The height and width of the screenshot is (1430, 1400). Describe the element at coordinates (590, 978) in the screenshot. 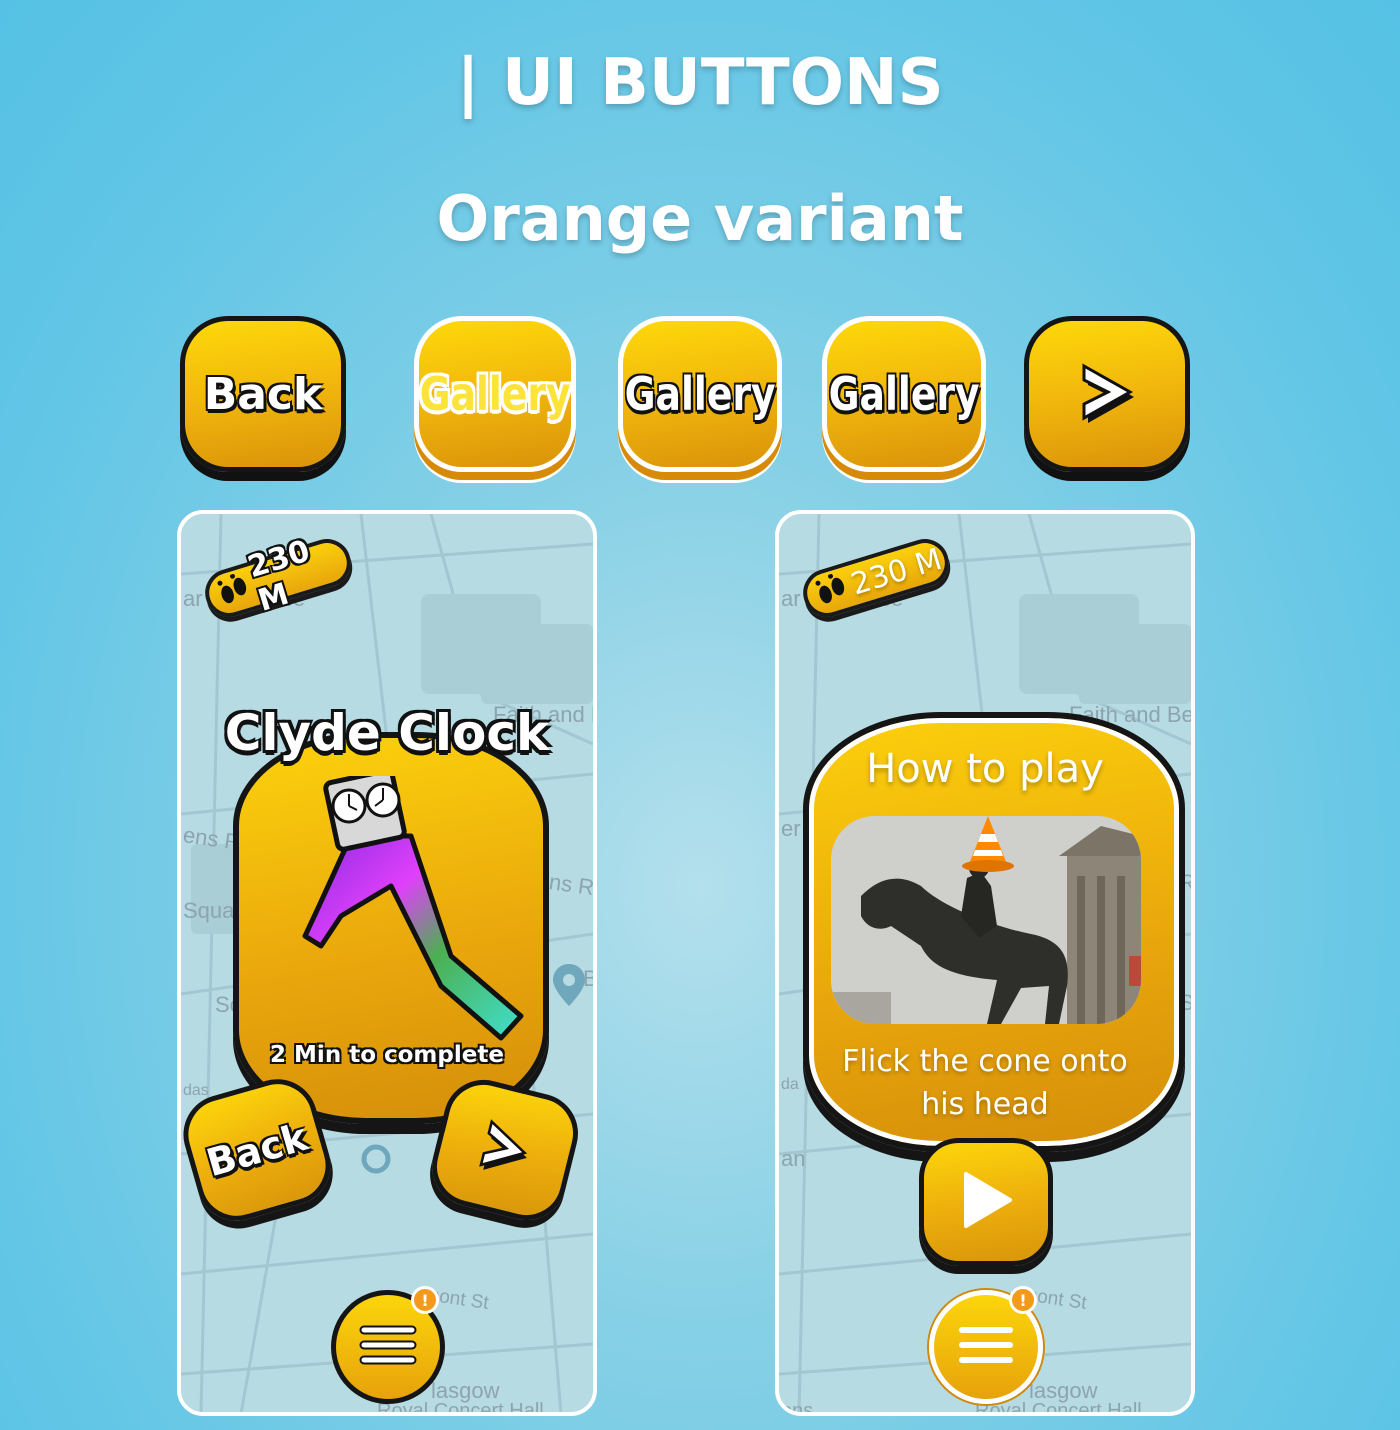

I see `map-label: B` at that location.